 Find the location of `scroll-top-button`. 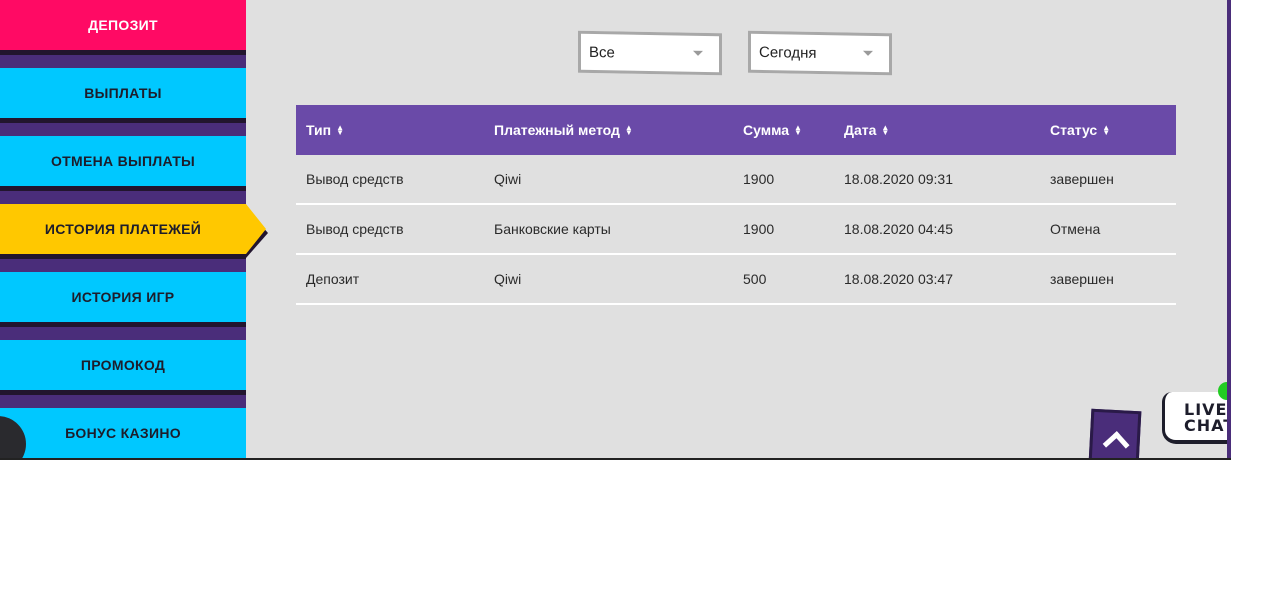

scroll-top-button is located at coordinates (1115, 433).